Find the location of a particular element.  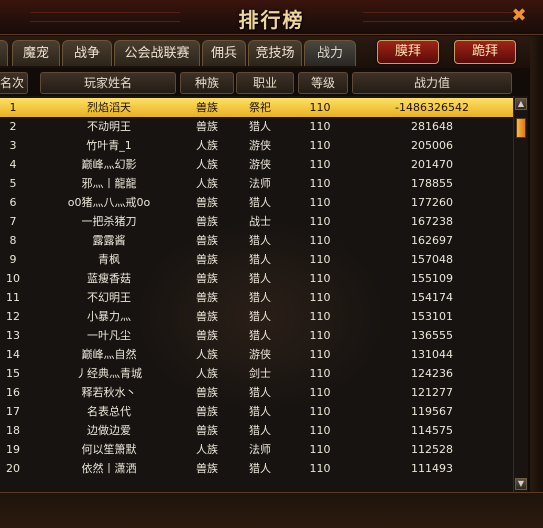

player-name-cell: 丿经典灬青城 is located at coordinates (109, 373).